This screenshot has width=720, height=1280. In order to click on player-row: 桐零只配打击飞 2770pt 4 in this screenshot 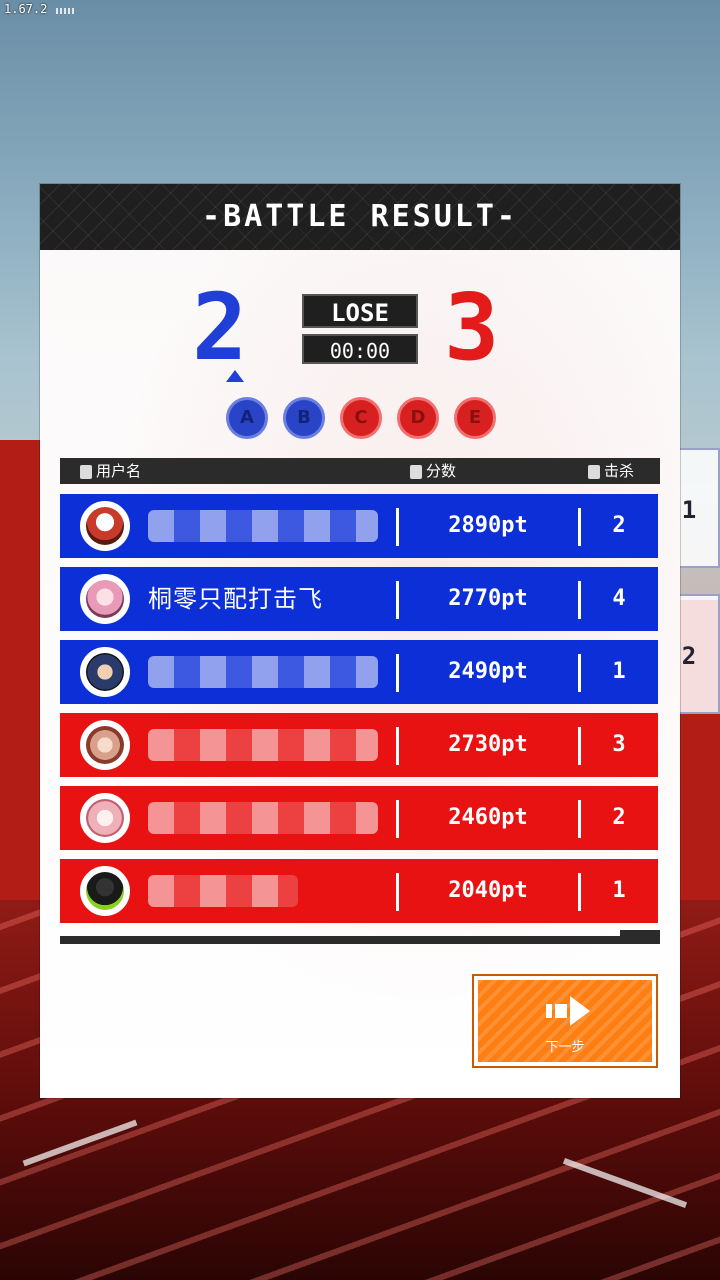, I will do `click(359, 599)`.